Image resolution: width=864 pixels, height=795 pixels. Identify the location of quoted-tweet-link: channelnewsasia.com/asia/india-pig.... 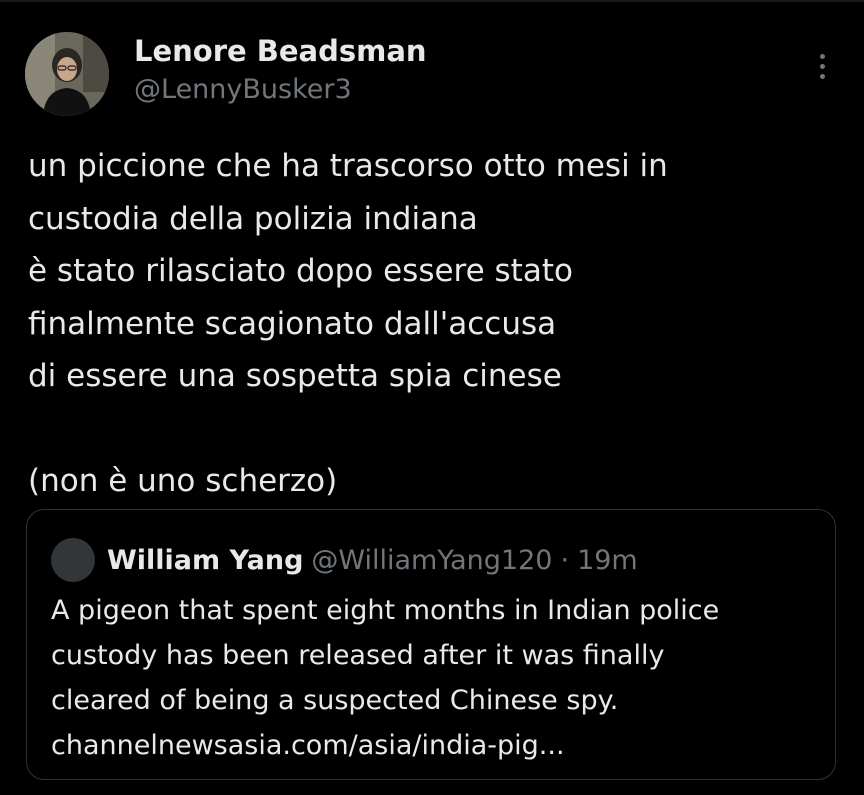
(436, 745).